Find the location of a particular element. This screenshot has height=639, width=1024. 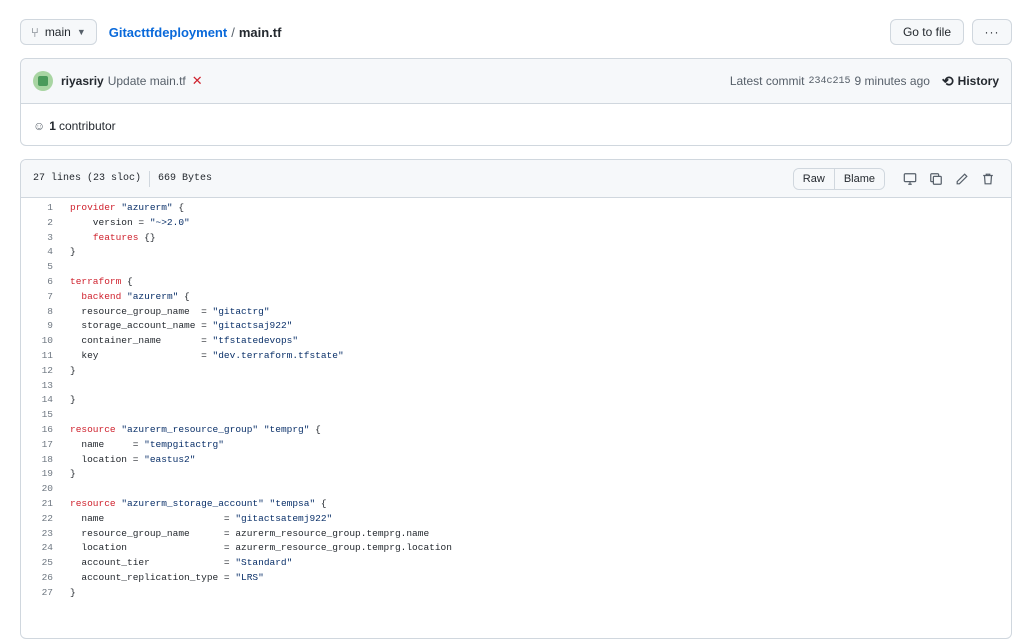

code-line: 13 is located at coordinates (516, 386).